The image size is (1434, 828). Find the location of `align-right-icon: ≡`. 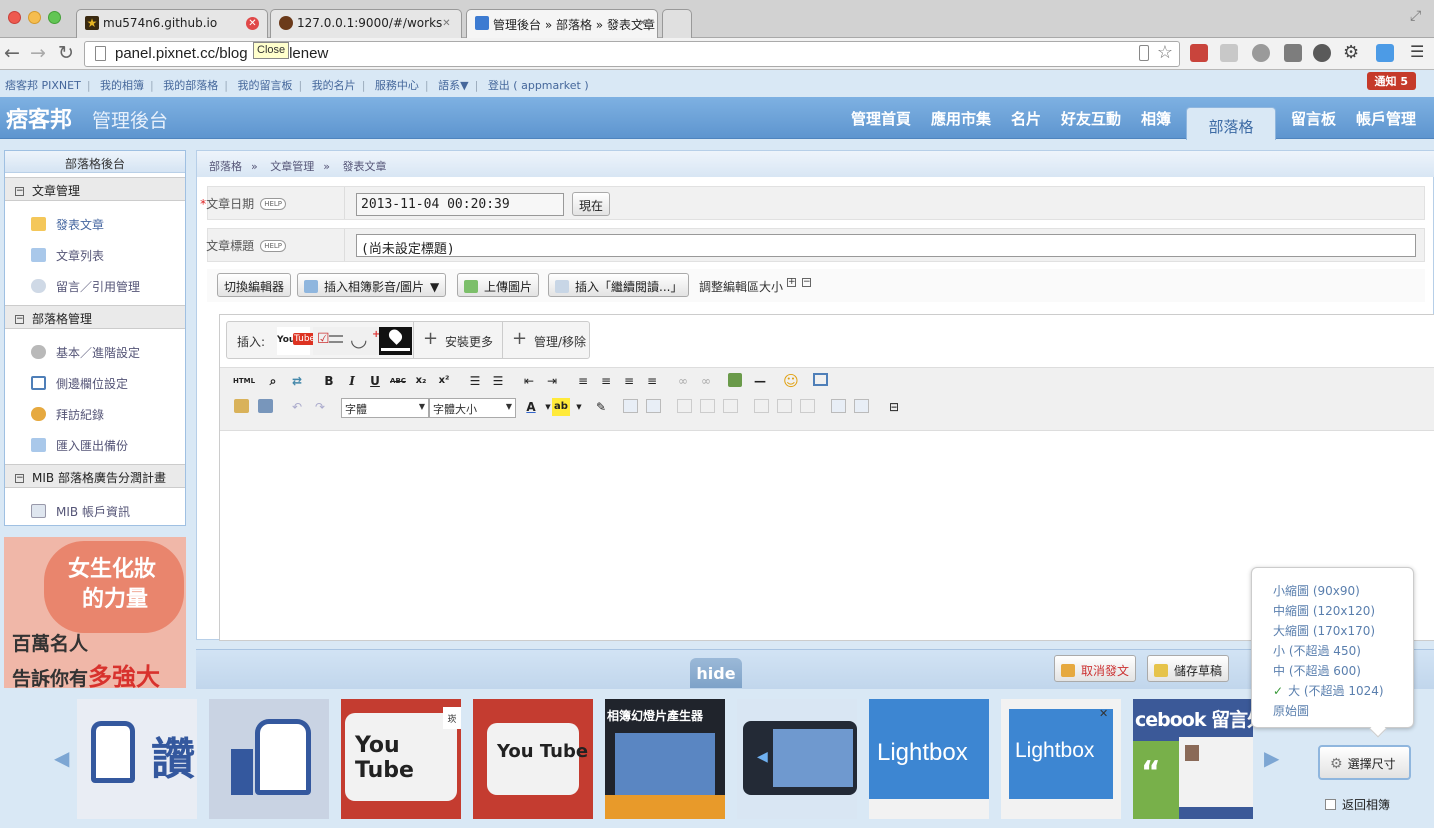

align-right-icon: ≡ is located at coordinates (629, 381).